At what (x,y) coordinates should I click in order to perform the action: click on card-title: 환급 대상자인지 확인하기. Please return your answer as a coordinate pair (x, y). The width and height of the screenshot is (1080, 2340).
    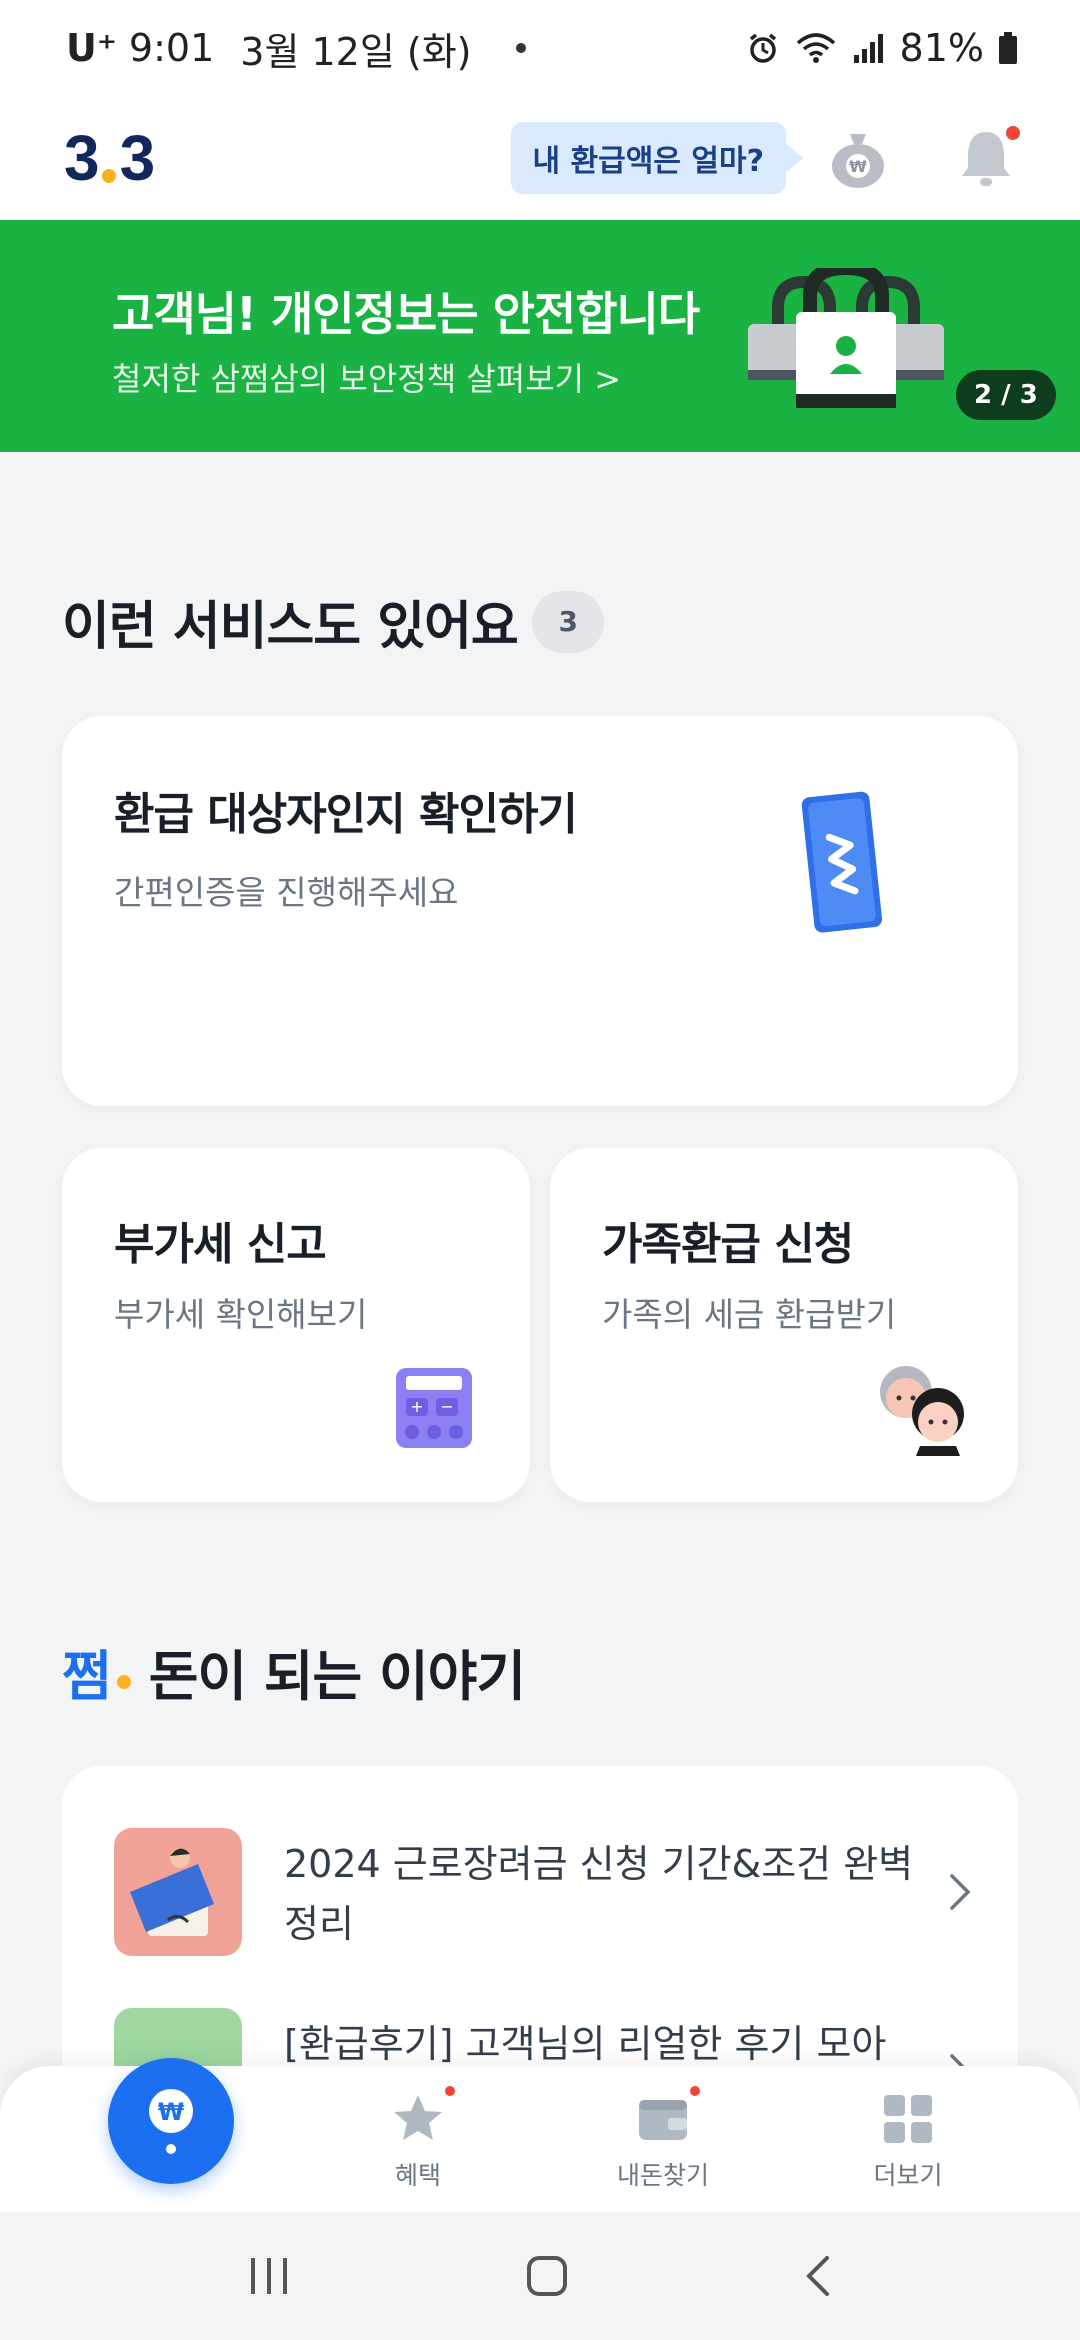
    Looking at the image, I should click on (346, 814).